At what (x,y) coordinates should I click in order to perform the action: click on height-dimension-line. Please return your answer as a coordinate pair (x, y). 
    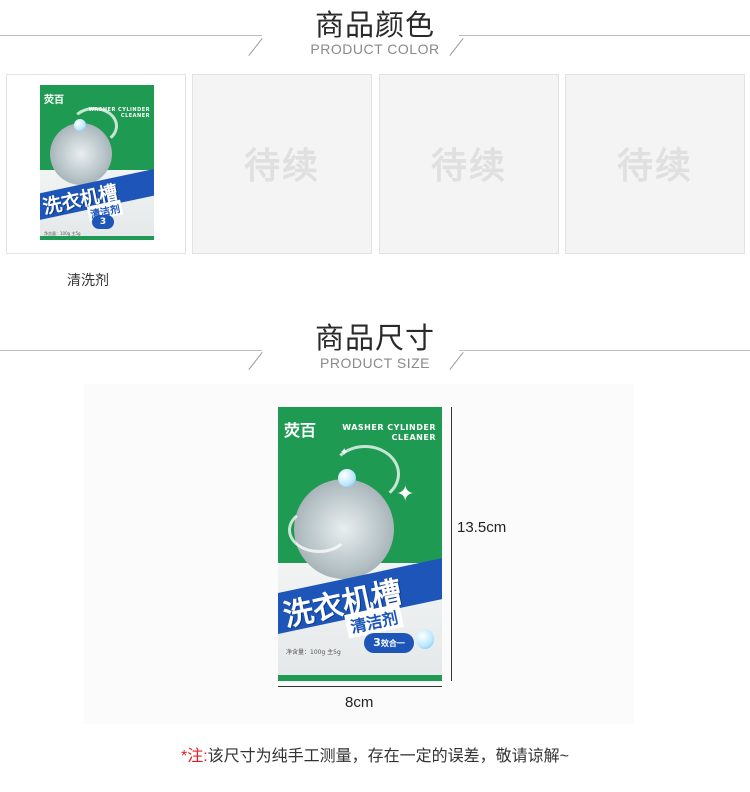
    Looking at the image, I should click on (451, 544).